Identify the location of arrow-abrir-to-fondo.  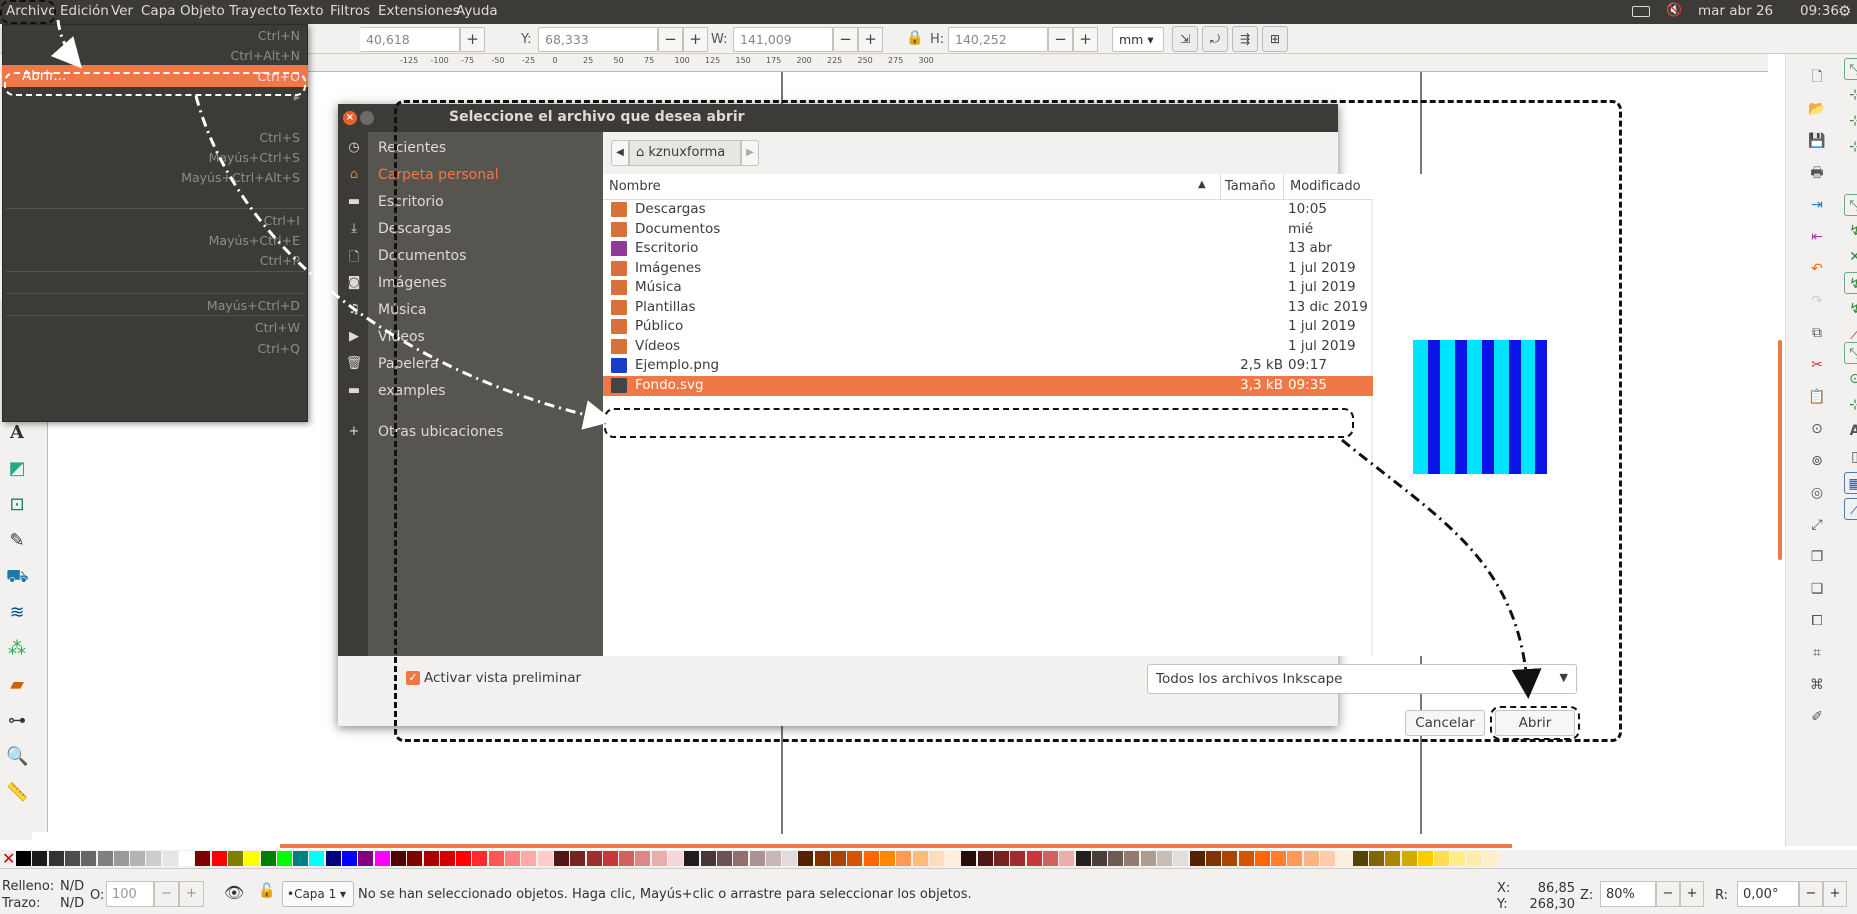
(404, 262).